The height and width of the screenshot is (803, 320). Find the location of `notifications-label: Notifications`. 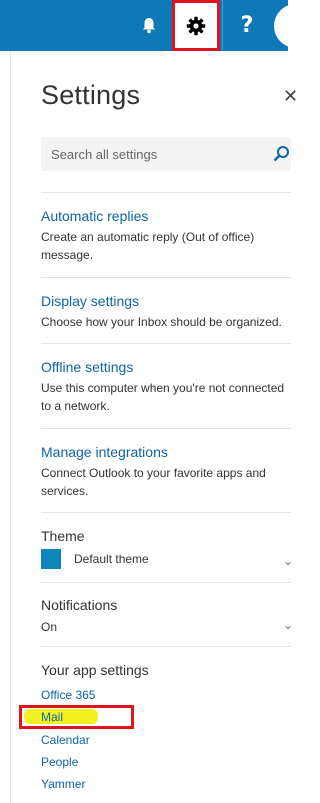

notifications-label: Notifications is located at coordinates (79, 605).